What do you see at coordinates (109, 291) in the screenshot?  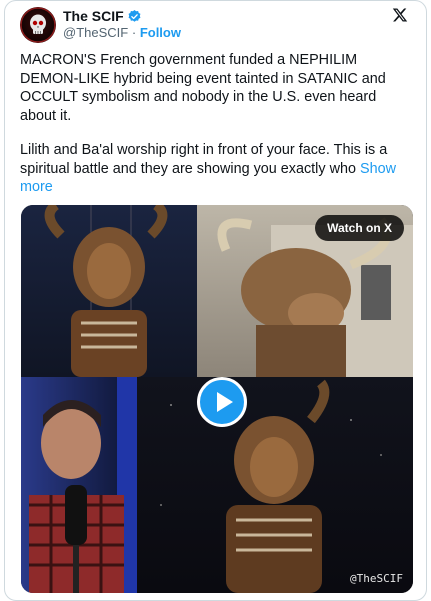 I see `thumb-panel-top-left` at bounding box center [109, 291].